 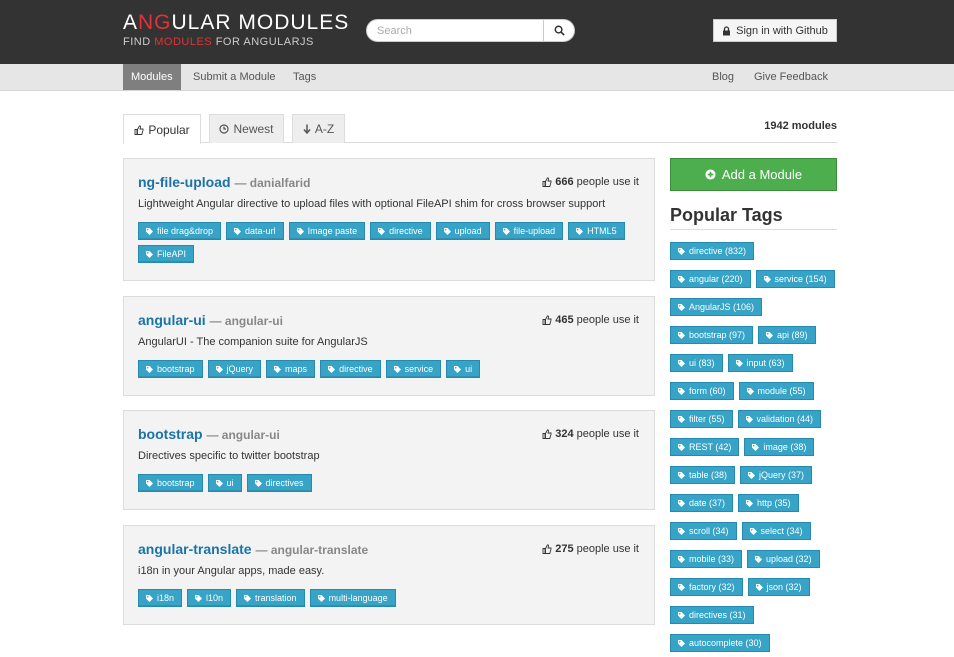 What do you see at coordinates (712, 251) in the screenshot?
I see `popular-tag: directive (832)` at bounding box center [712, 251].